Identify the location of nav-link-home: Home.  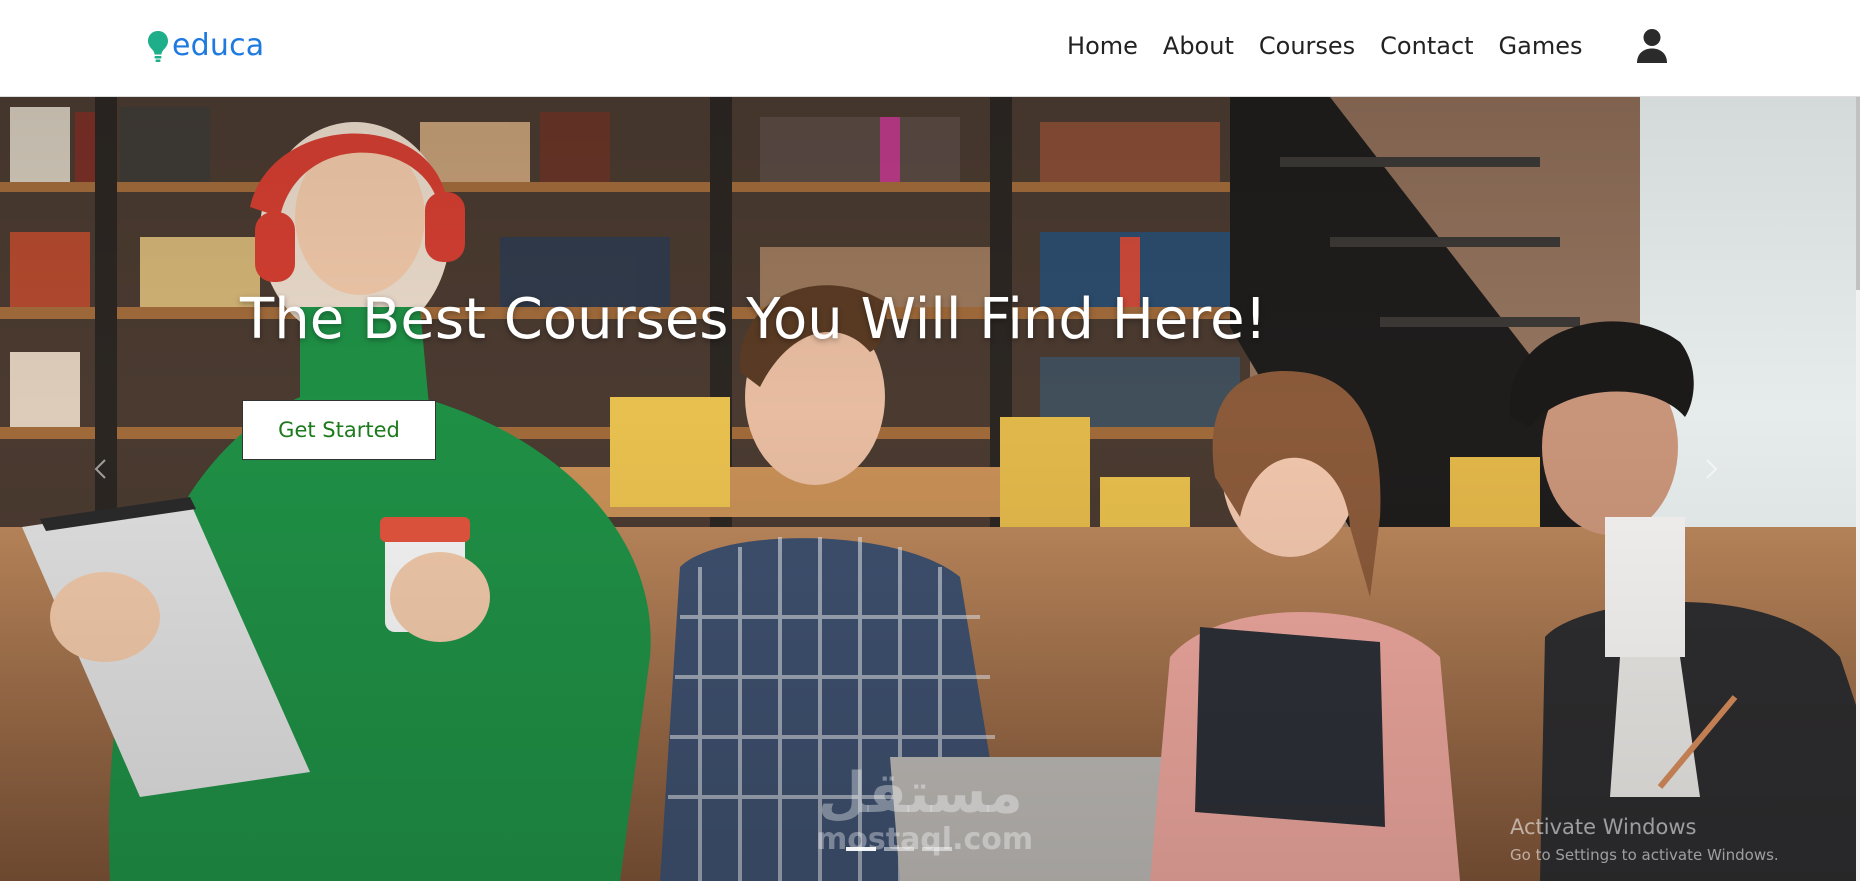
(1103, 46).